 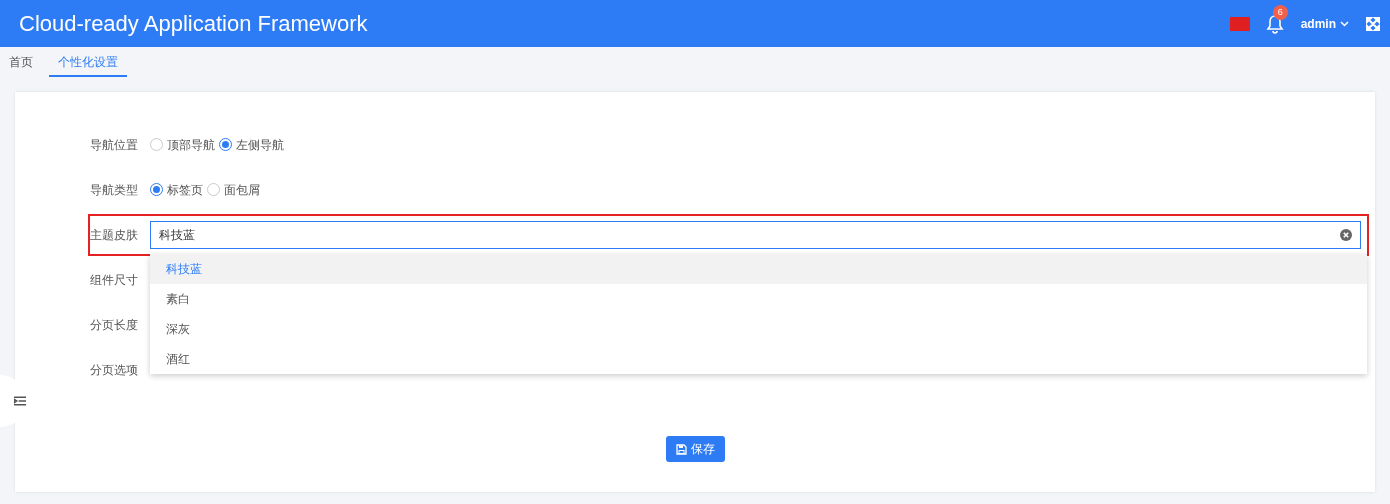 I want to click on dropdown-item: 科技蓝, so click(x=758, y=269).